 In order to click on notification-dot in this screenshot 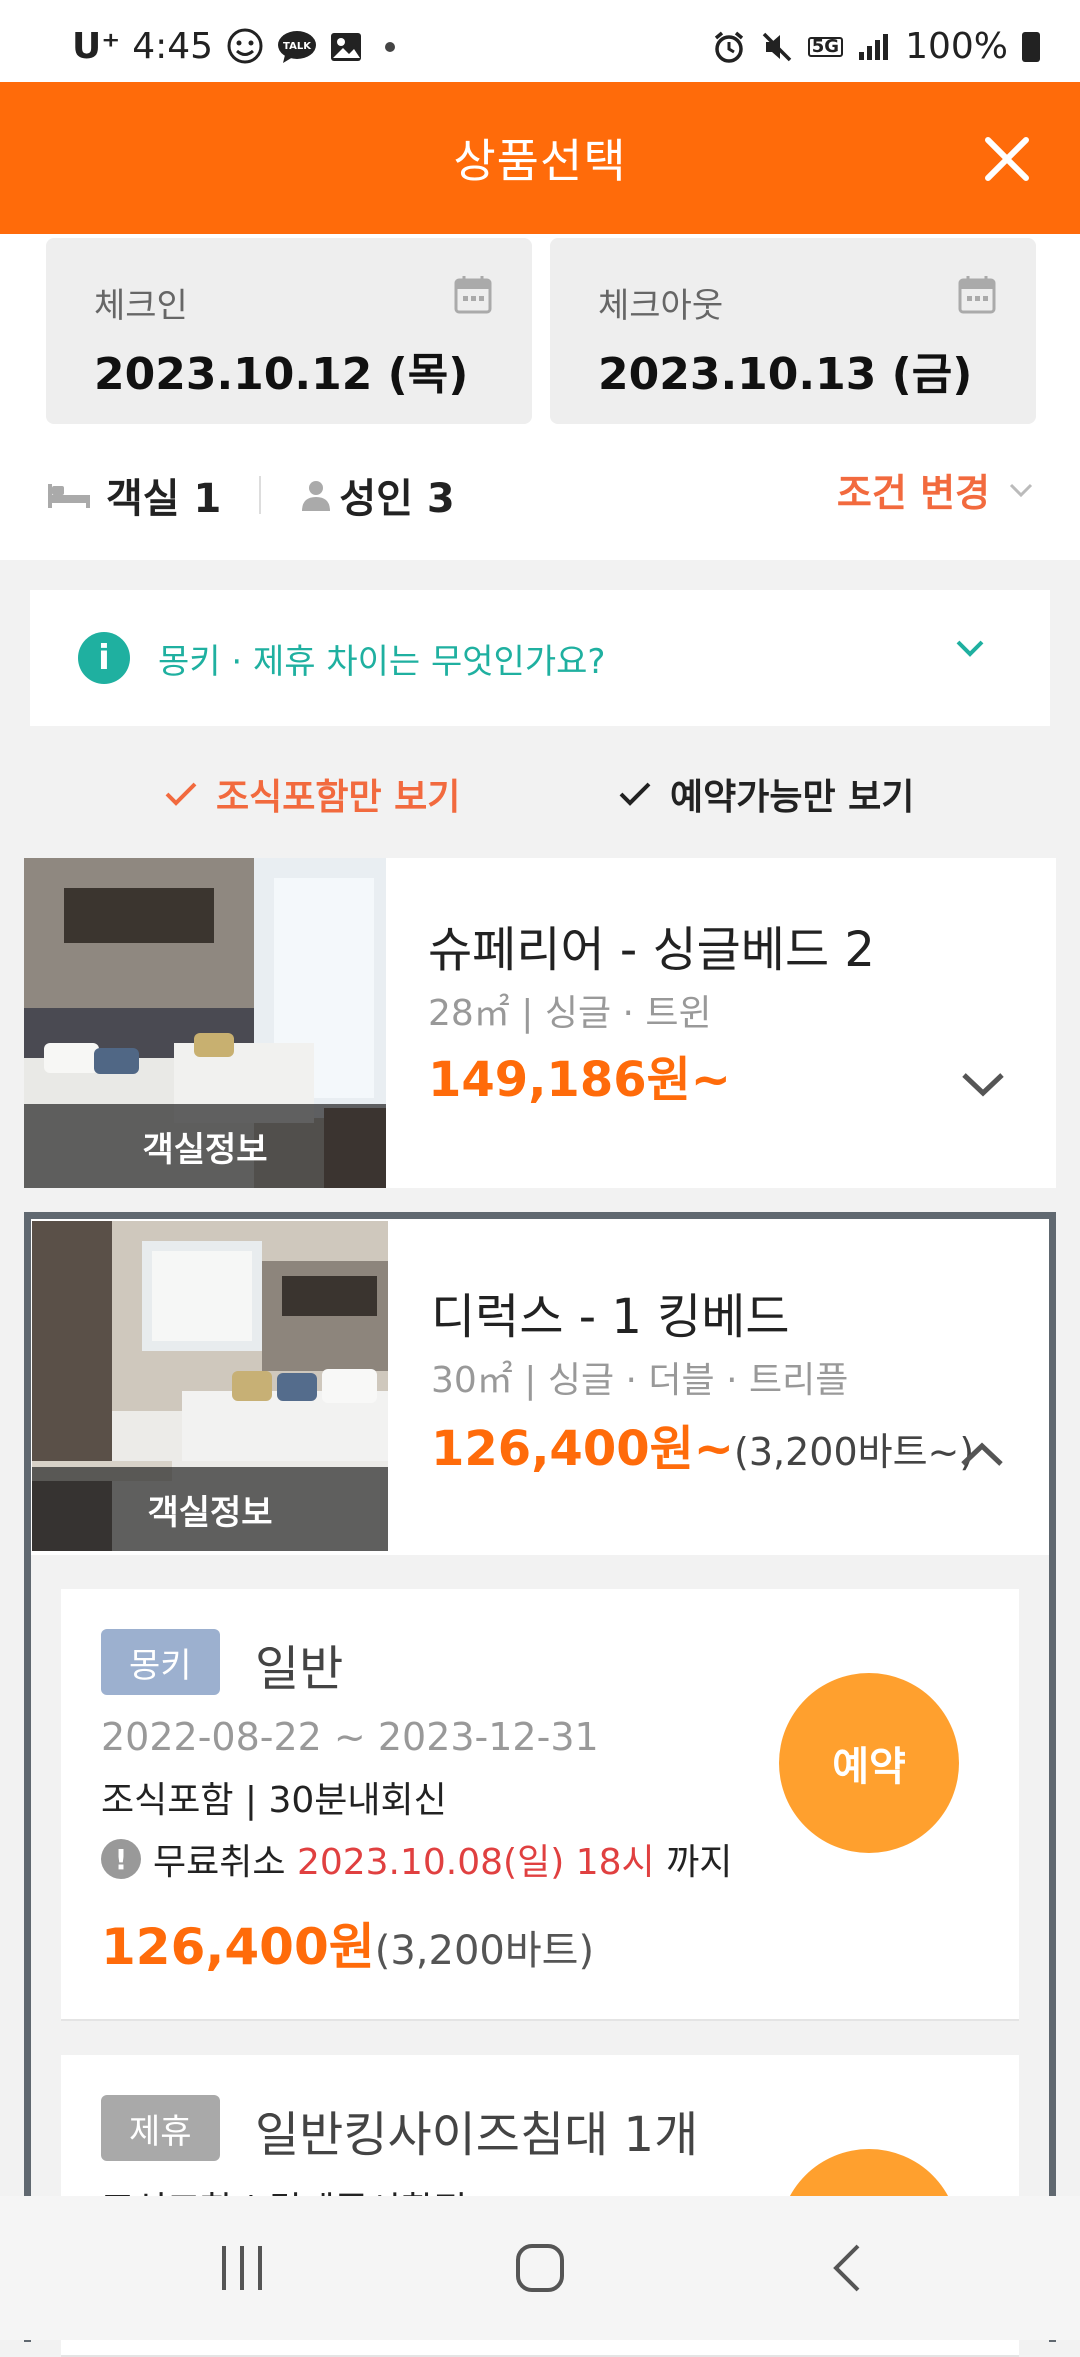, I will do `click(390, 46)`.